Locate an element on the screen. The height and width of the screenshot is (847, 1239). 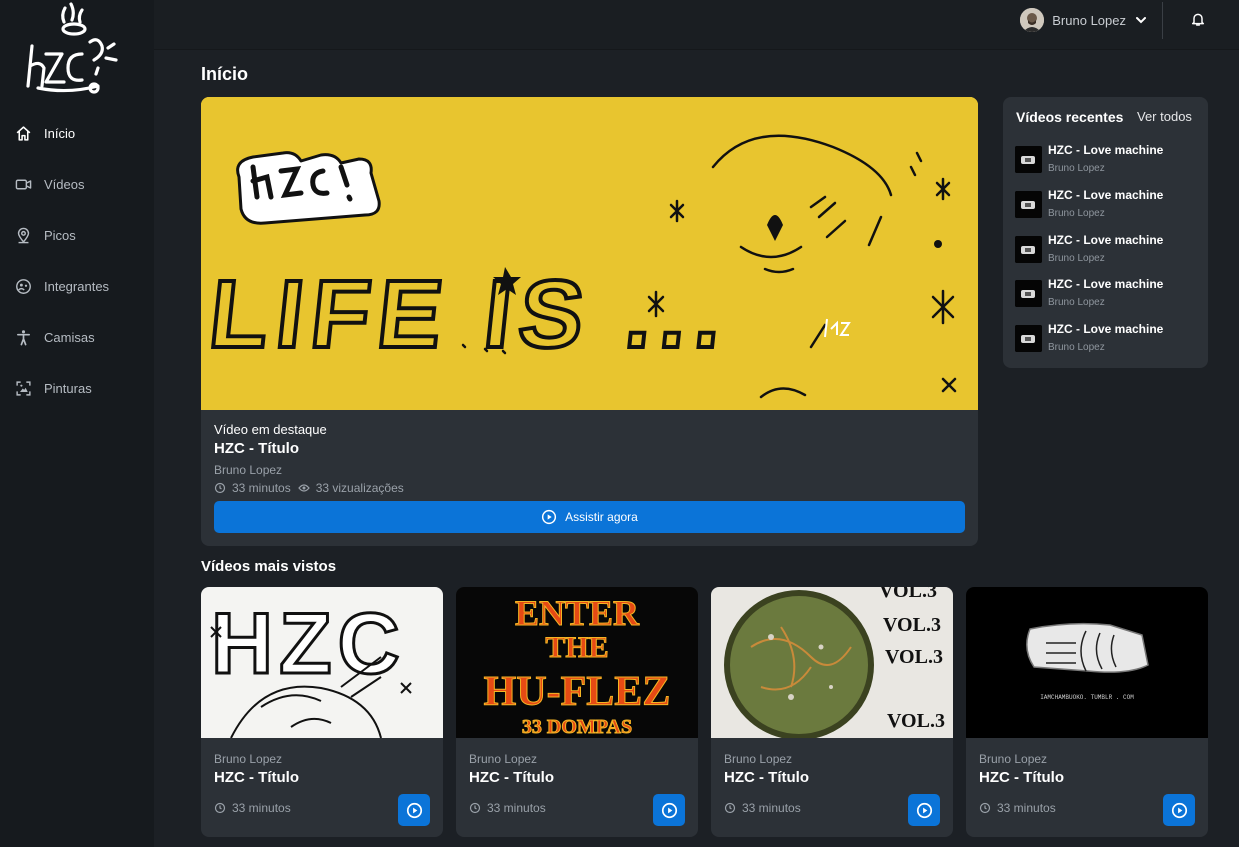
sidebar-item-camisas: Camisas is located at coordinates (77, 337).